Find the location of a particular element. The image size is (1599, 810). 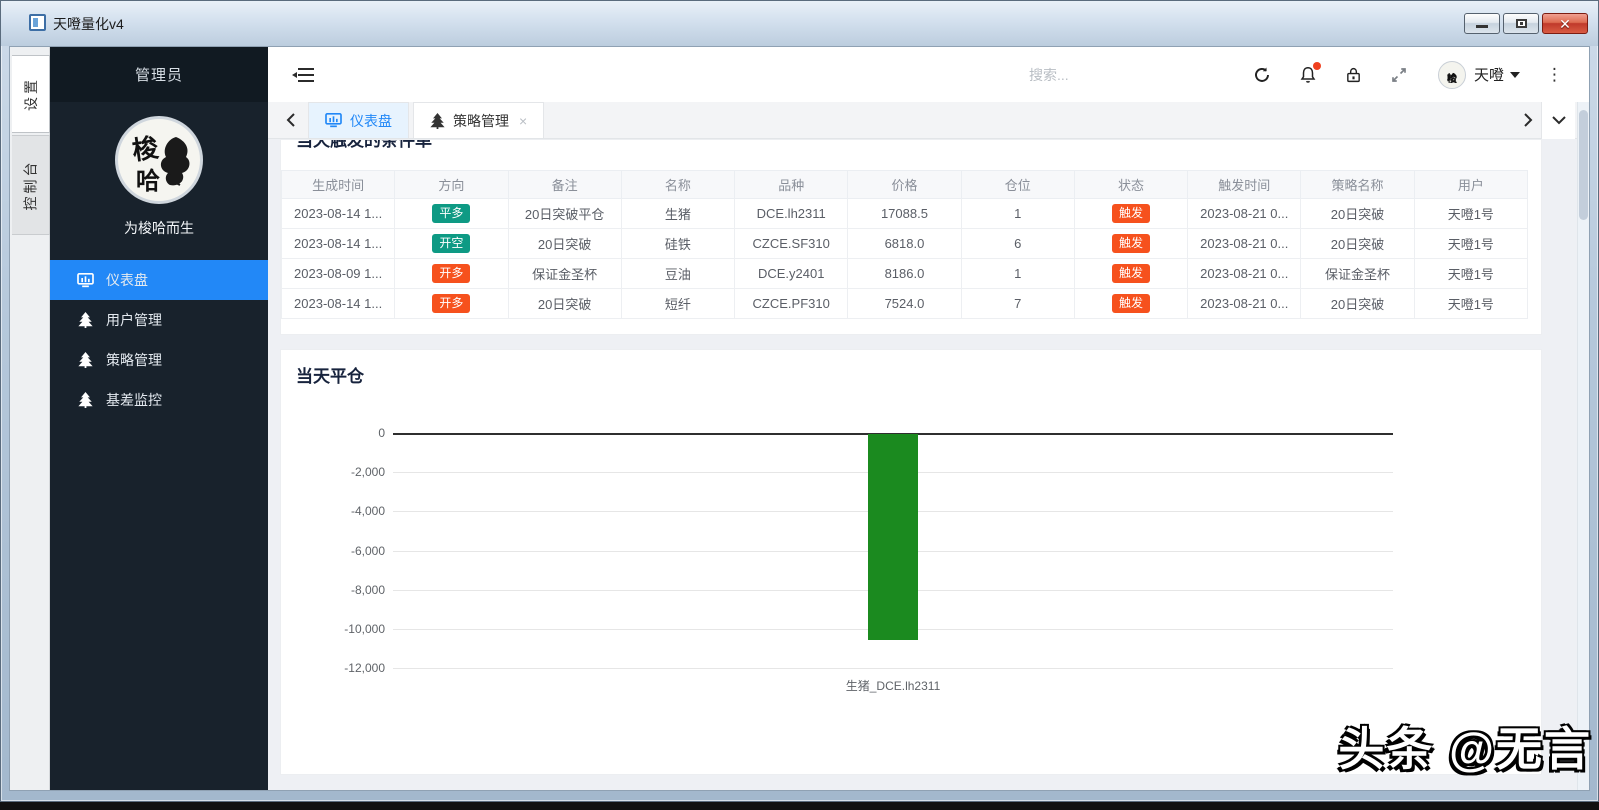

chart-y-axis: 0 -2,000 -4,000 -6,000 -8,000 -10,000 -12,000 is located at coordinates (337, 550).